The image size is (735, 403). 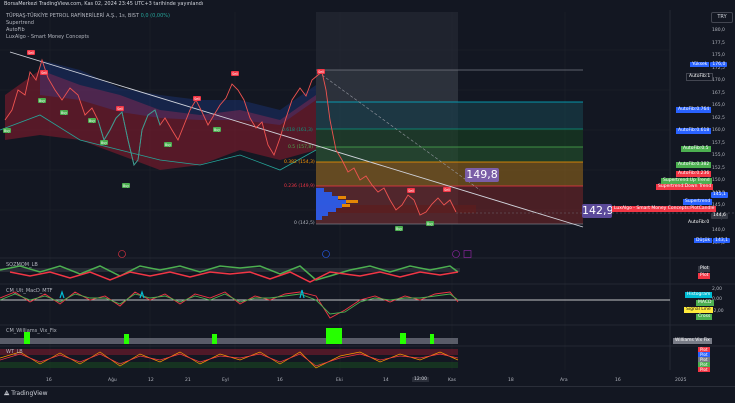 What do you see at coordinates (694, 165) in the screenshot?
I see `tag-autofib-382: AutoFib:0.382` at bounding box center [694, 165].